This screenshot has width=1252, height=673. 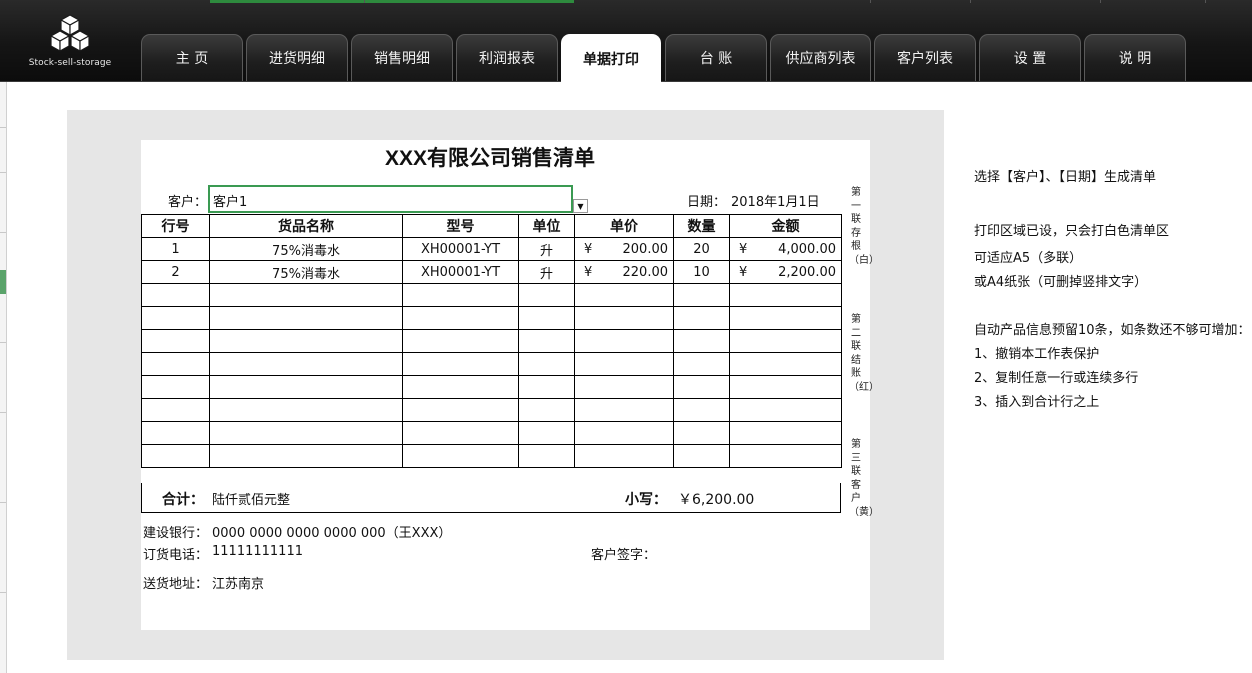 What do you see at coordinates (175, 226) in the screenshot?
I see `header-row-no: 行号` at bounding box center [175, 226].